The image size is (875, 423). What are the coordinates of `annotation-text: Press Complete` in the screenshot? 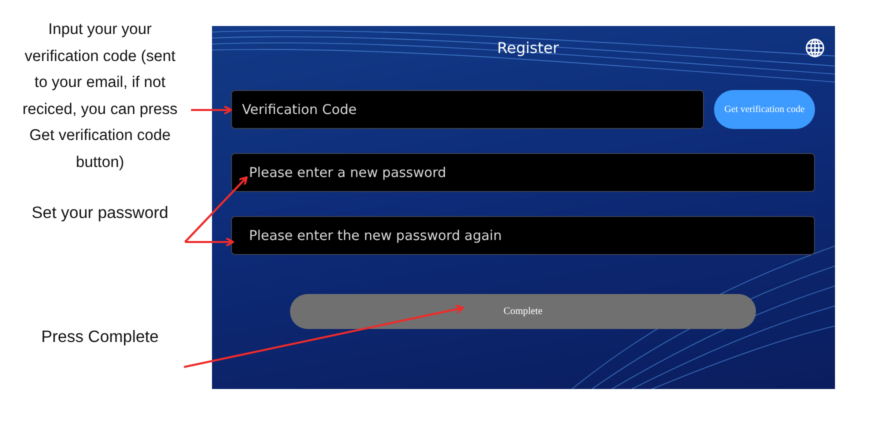 It's located at (100, 337).